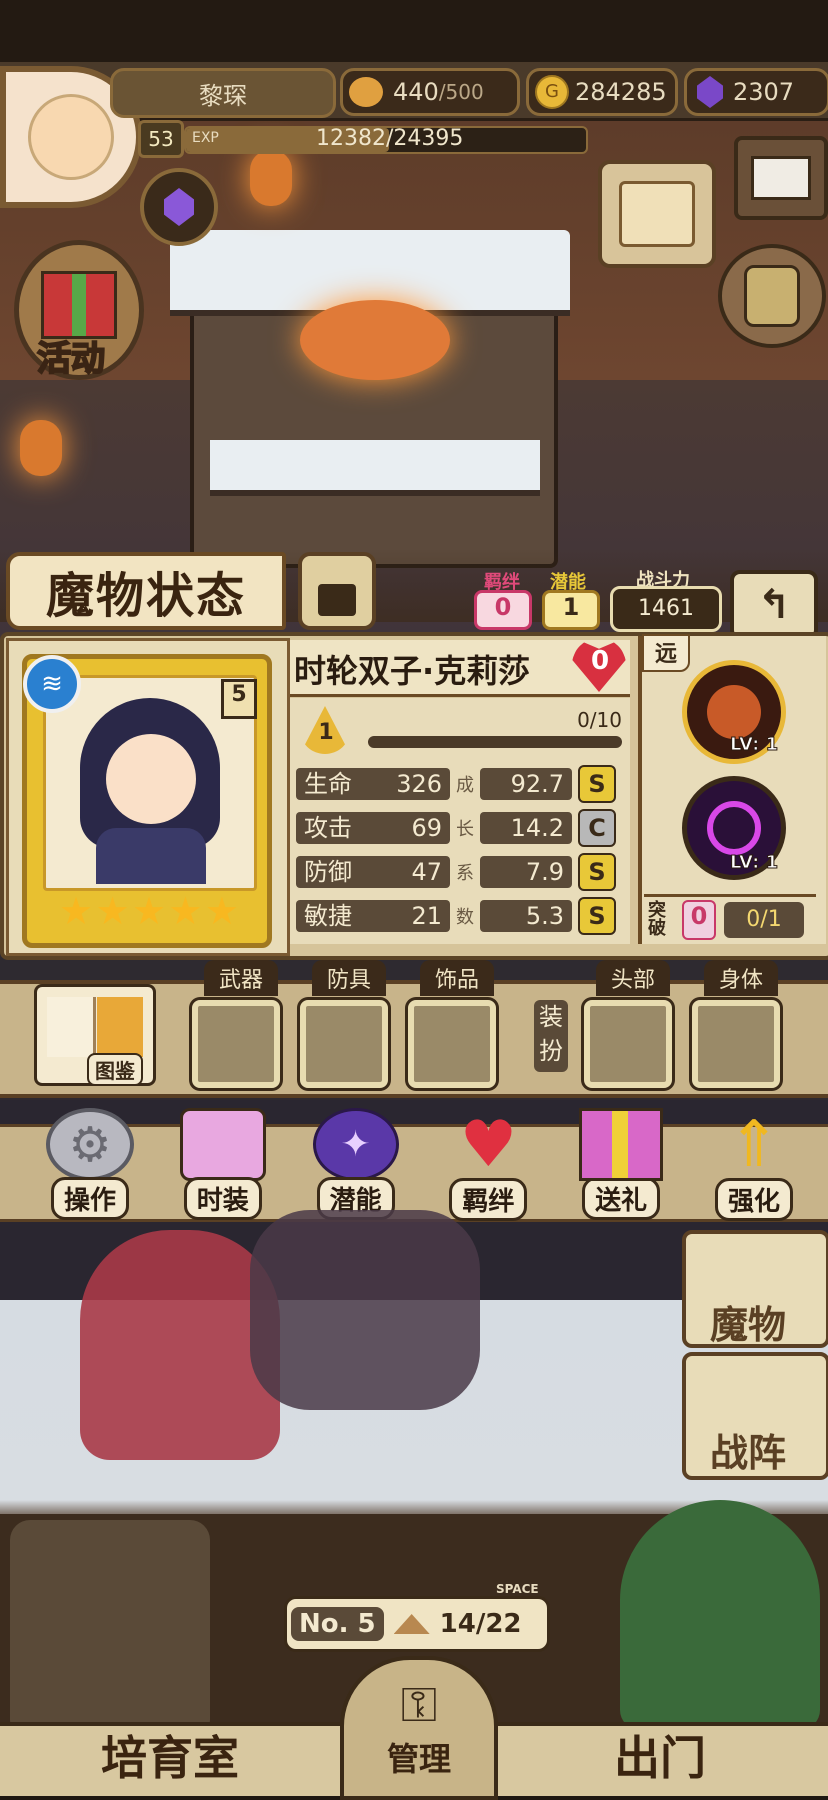  What do you see at coordinates (457, 978) in the screenshot?
I see `accessory-label: 饰品` at bounding box center [457, 978].